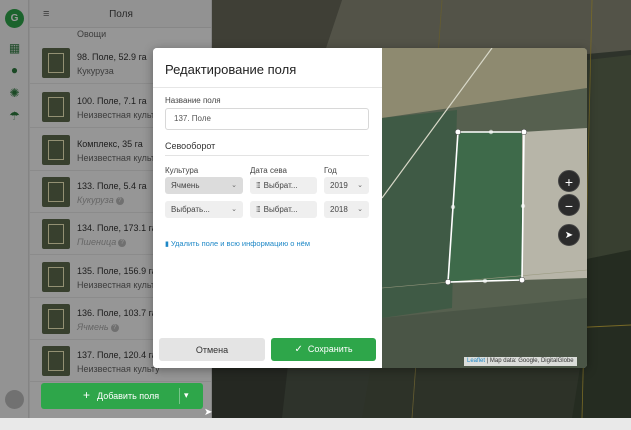  What do you see at coordinates (323, 349) in the screenshot?
I see `save-button: ✓ Сохранить` at bounding box center [323, 349].